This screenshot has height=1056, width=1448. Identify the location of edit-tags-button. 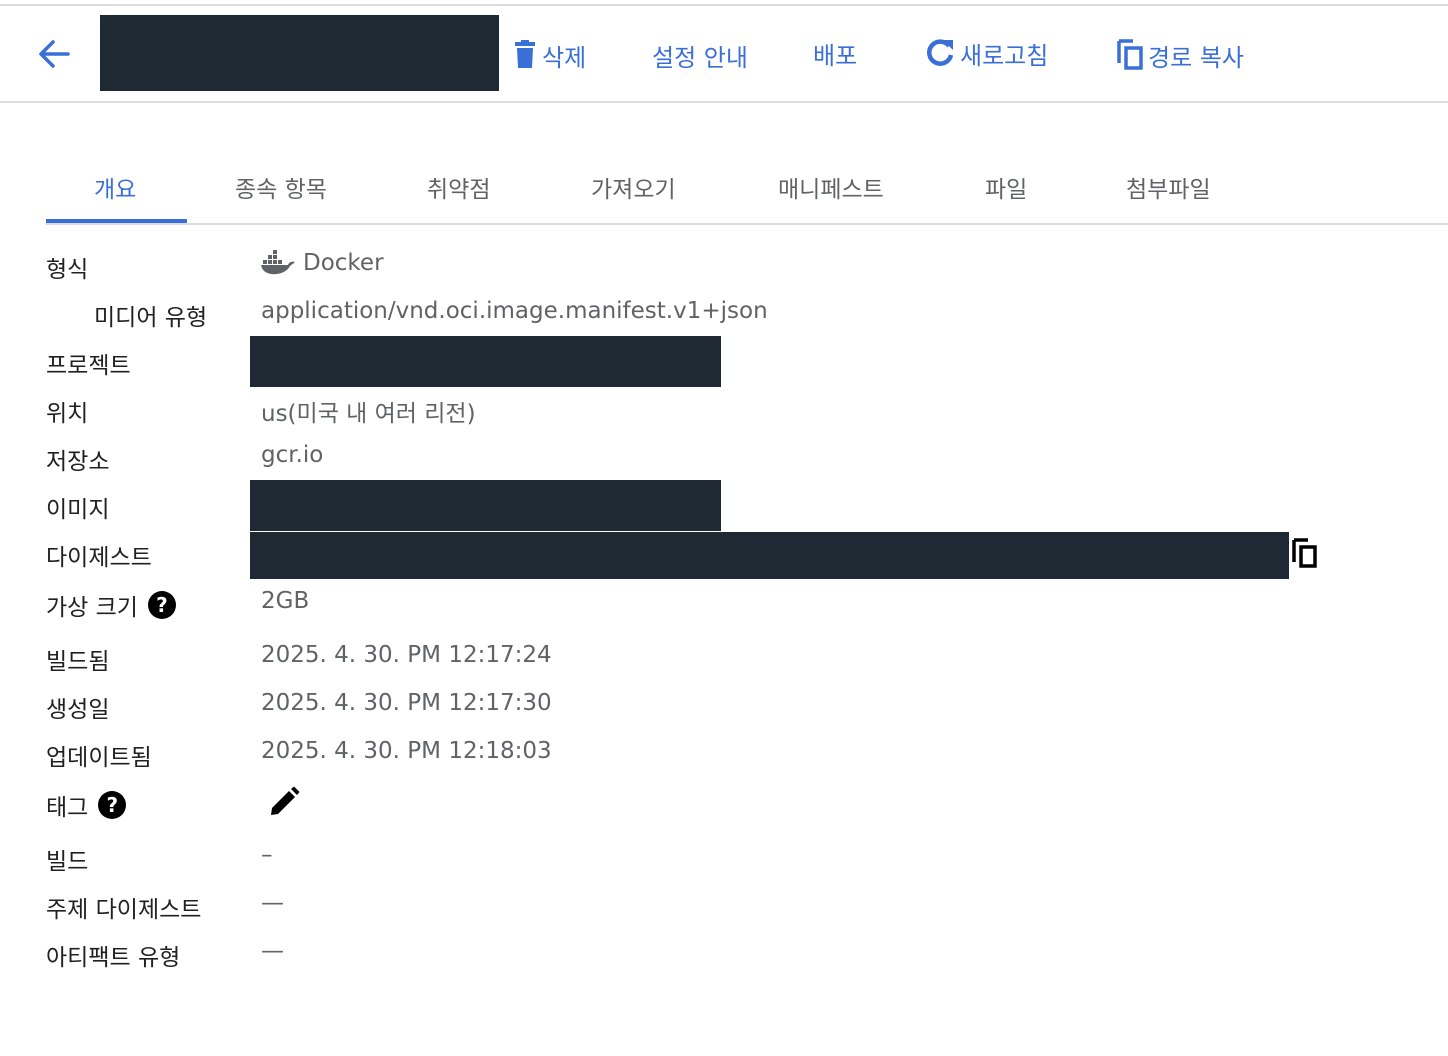
(284, 802).